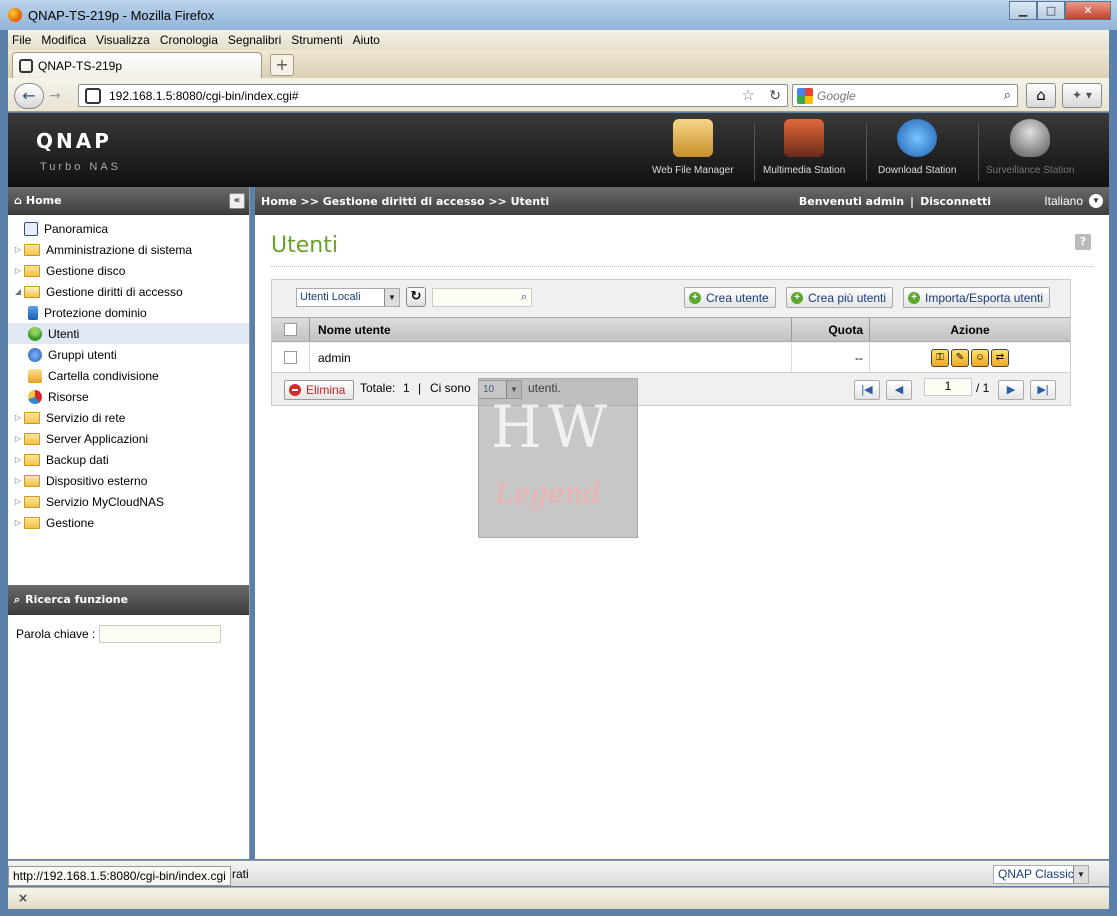 The height and width of the screenshot is (916, 1117). Describe the element at coordinates (558, 458) in the screenshot. I see `hwlegend-watermark: HW Legend` at that location.